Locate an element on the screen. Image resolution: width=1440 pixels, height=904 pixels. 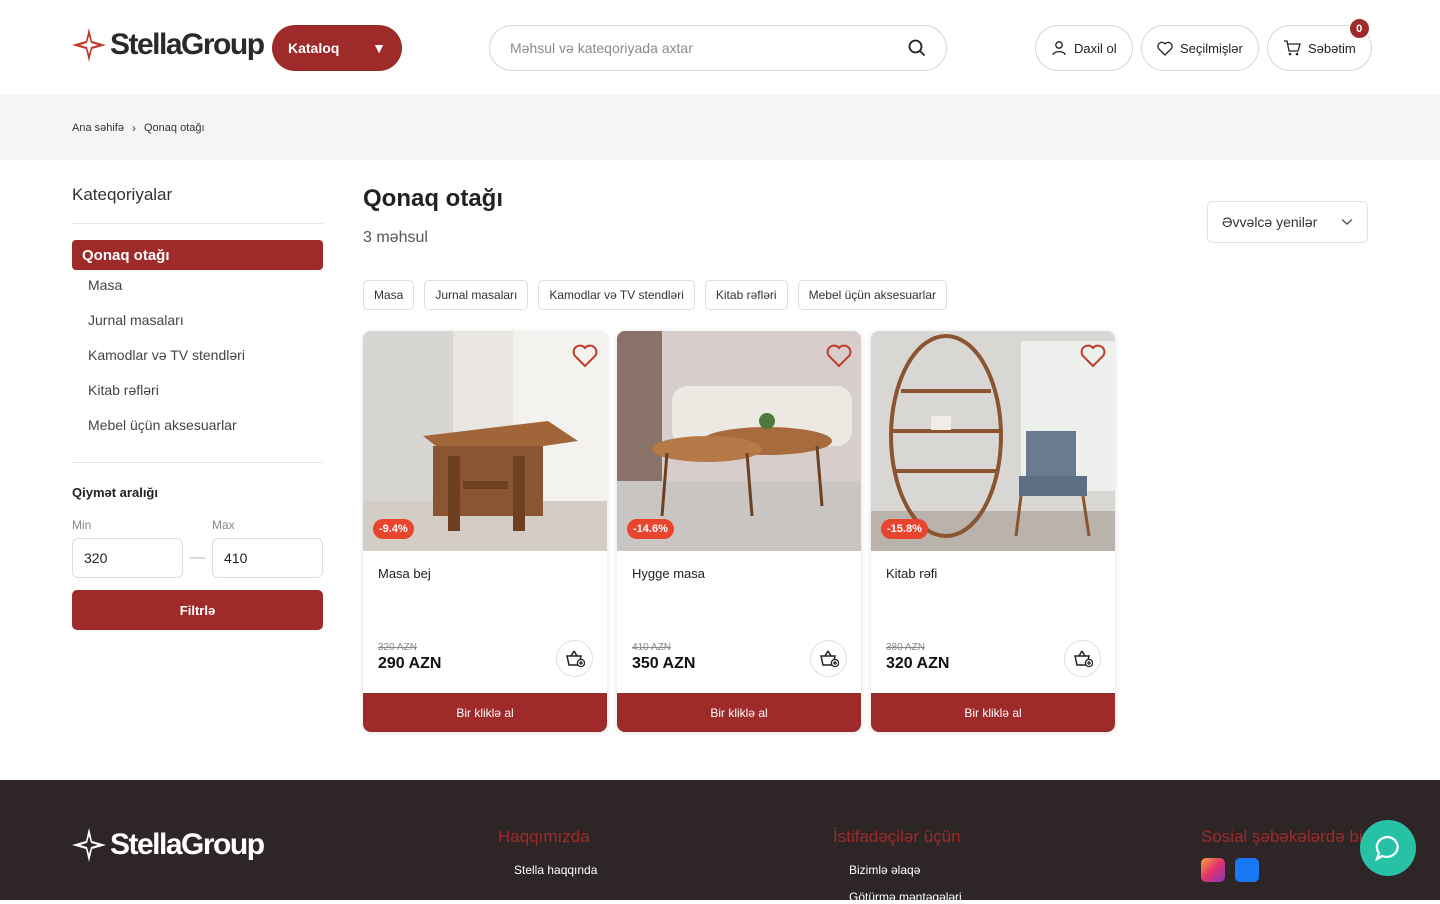
product-image: -9.4% is located at coordinates (485, 441).